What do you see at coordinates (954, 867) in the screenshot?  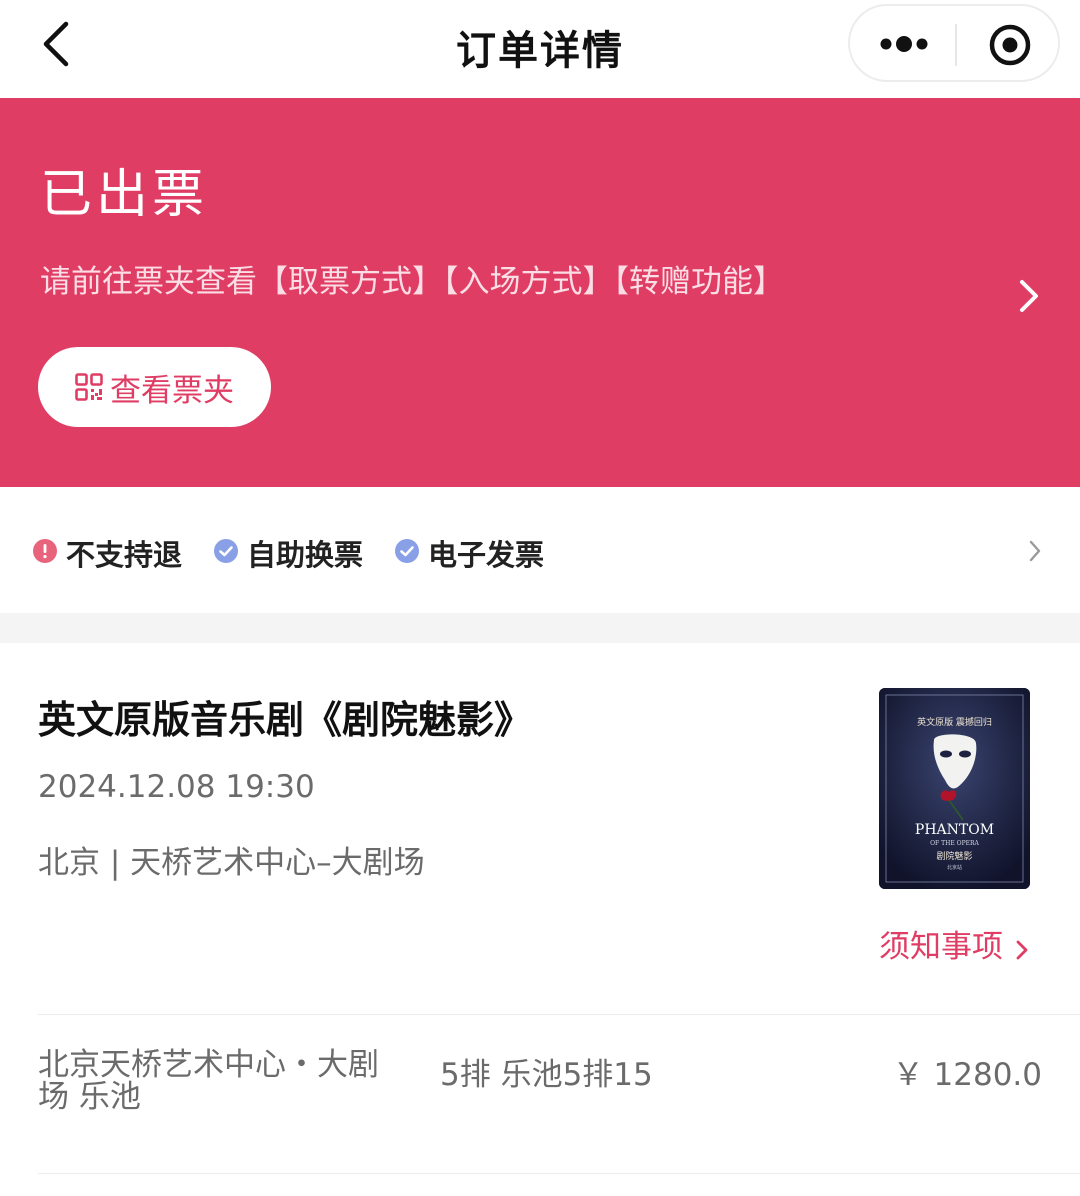 I see `svg-text: 北京站` at bounding box center [954, 867].